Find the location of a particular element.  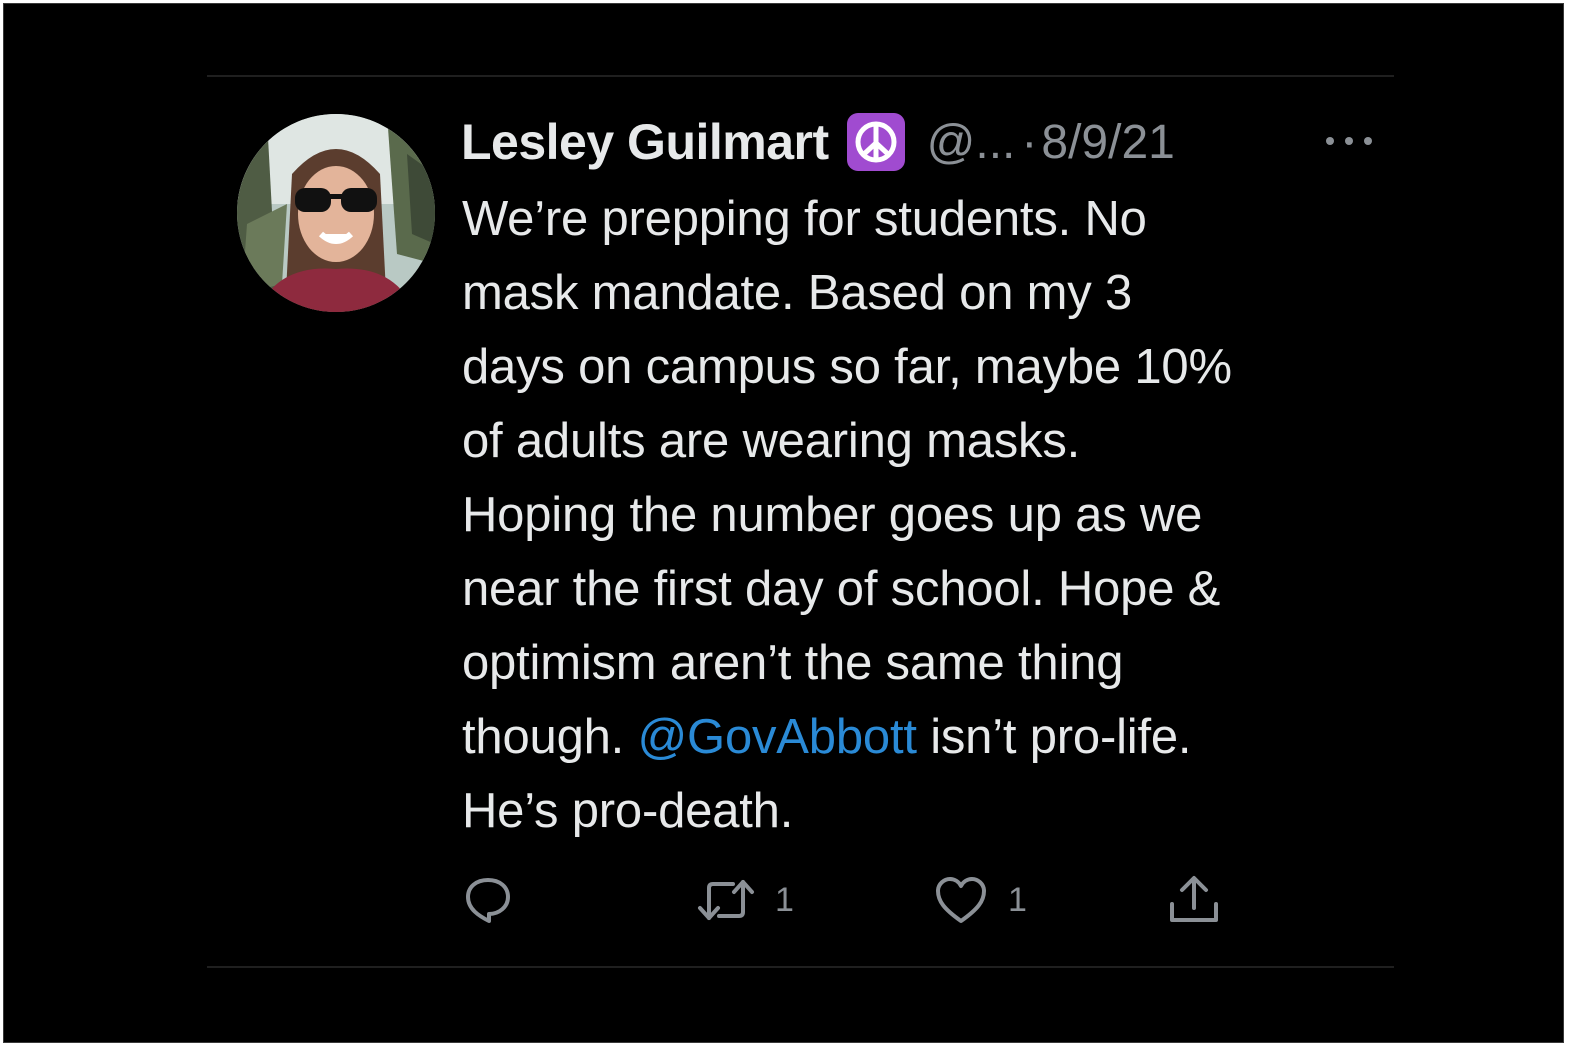

tweet-header: Lesley Guilmart @... · 8/9/21 is located at coordinates (818, 142).